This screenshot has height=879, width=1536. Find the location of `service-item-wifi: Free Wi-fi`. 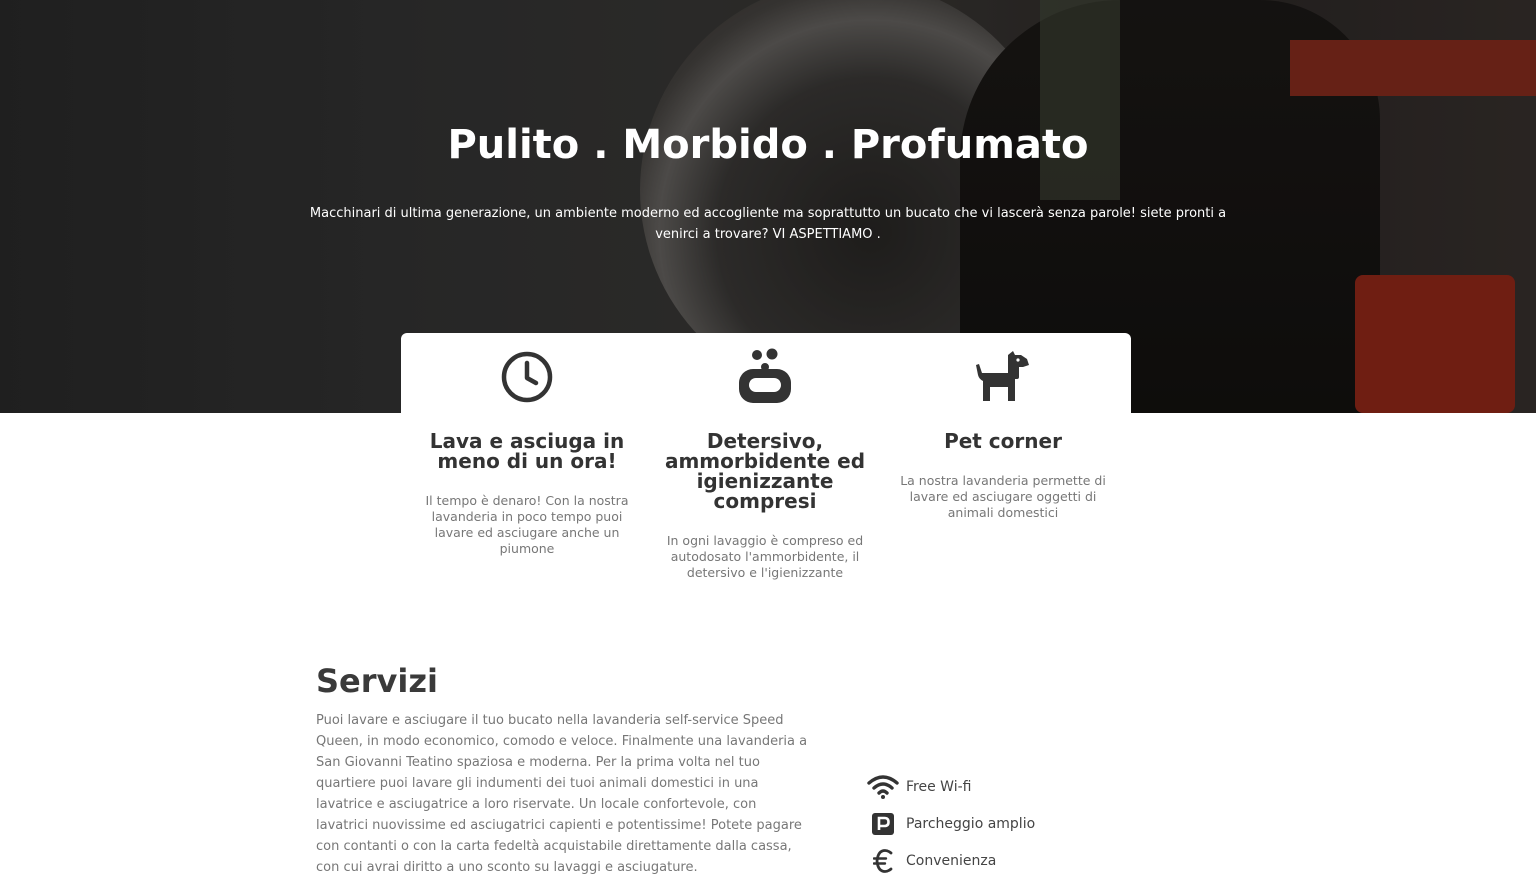

service-item-wifi: Free Wi-fi is located at coordinates (950, 786).